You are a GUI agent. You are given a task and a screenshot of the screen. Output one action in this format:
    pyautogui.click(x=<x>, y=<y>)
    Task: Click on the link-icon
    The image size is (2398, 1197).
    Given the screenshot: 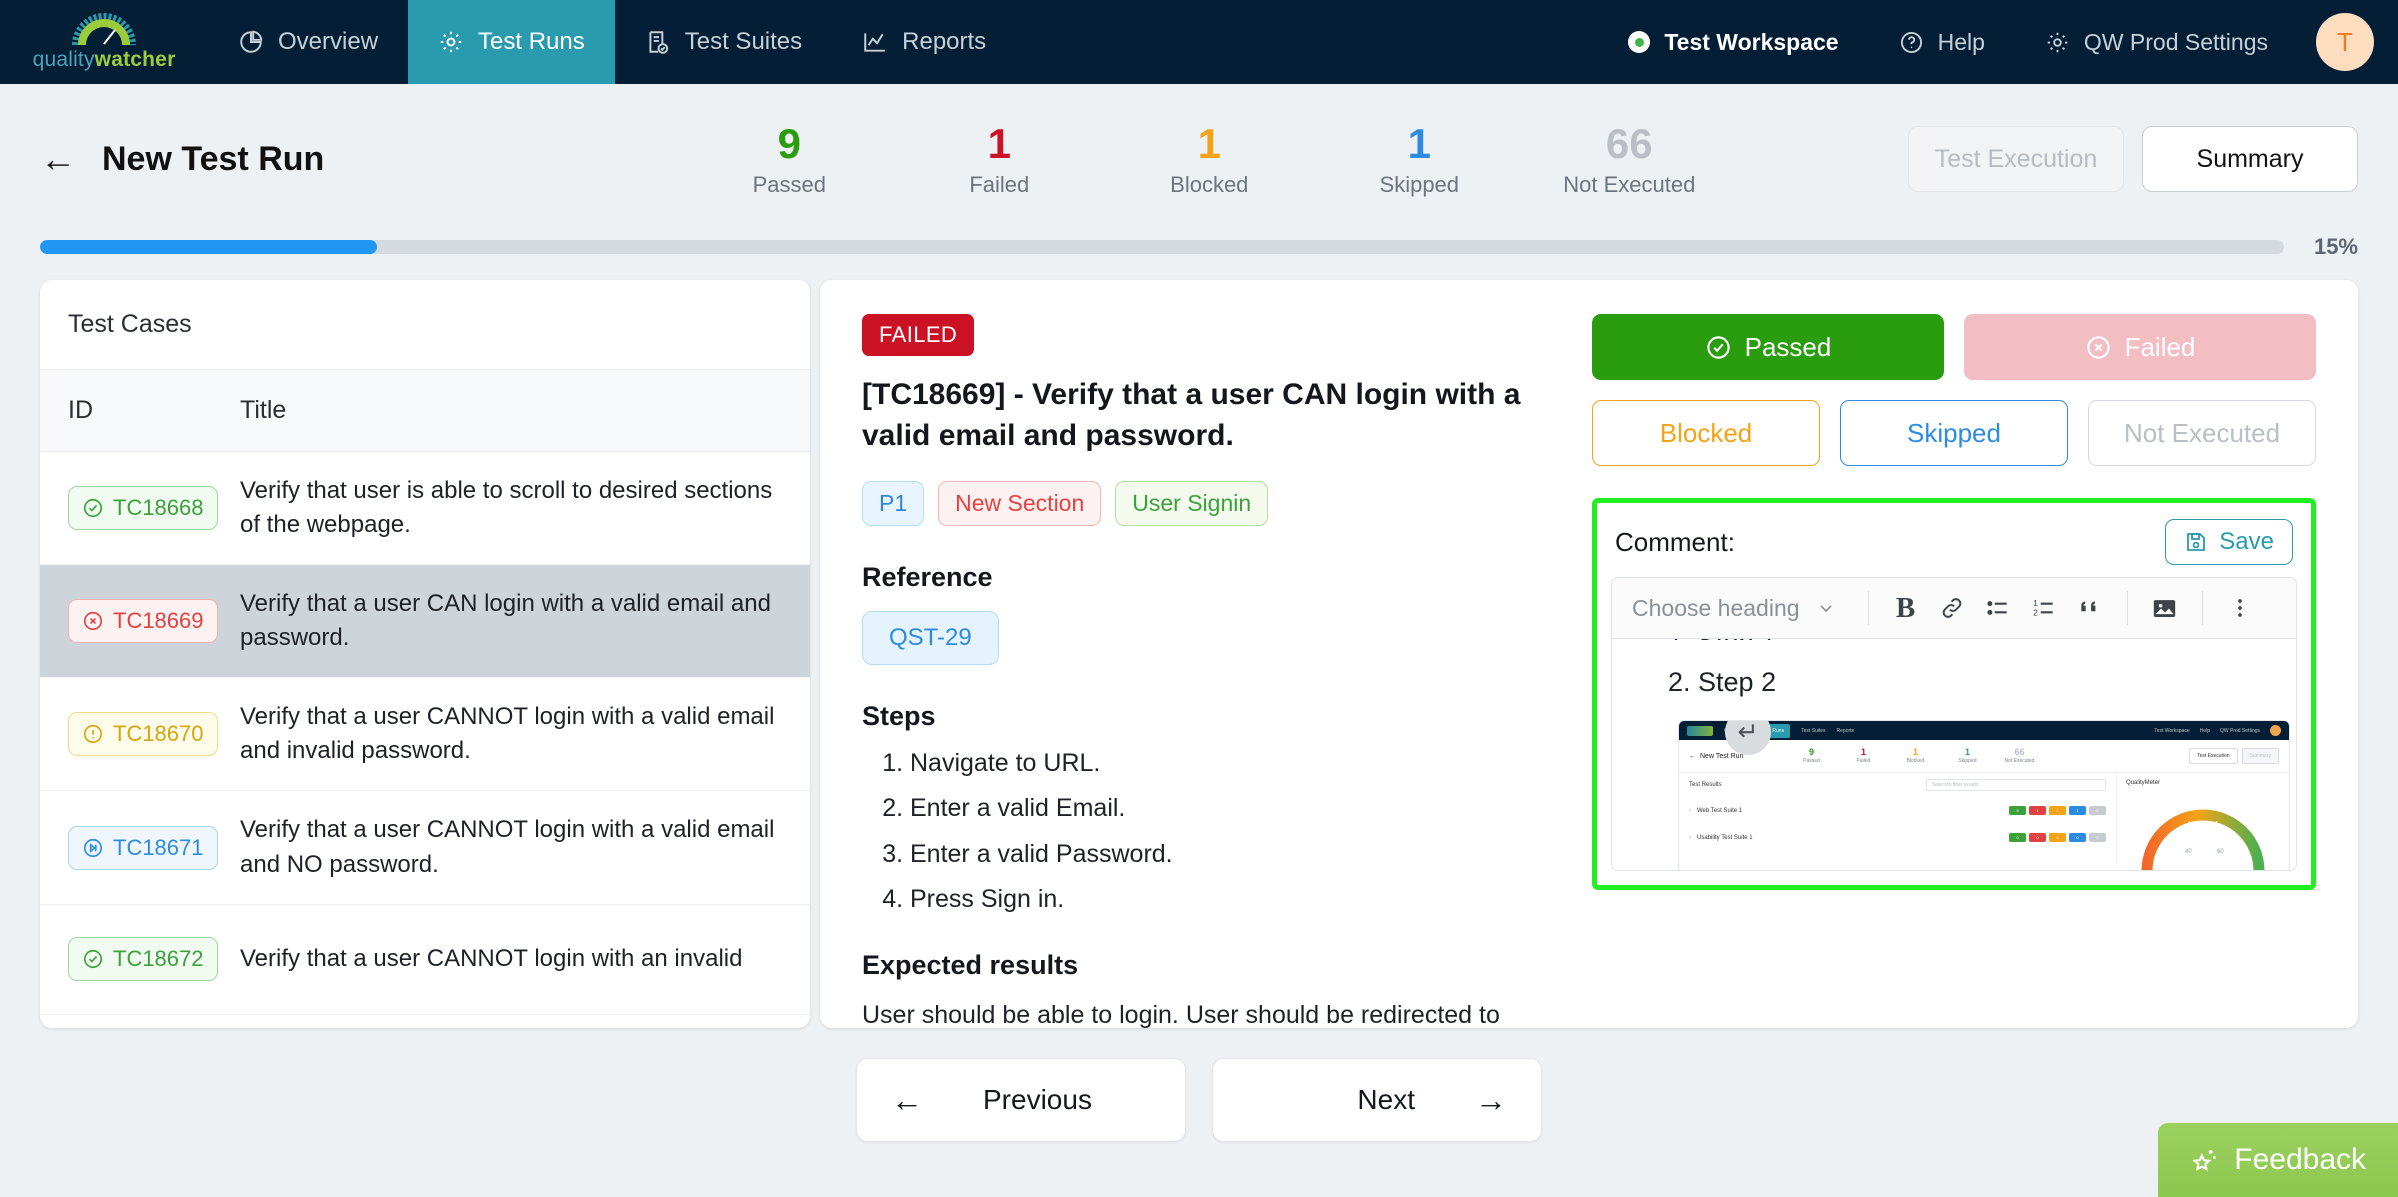 What is the action you would take?
    pyautogui.click(x=1952, y=608)
    